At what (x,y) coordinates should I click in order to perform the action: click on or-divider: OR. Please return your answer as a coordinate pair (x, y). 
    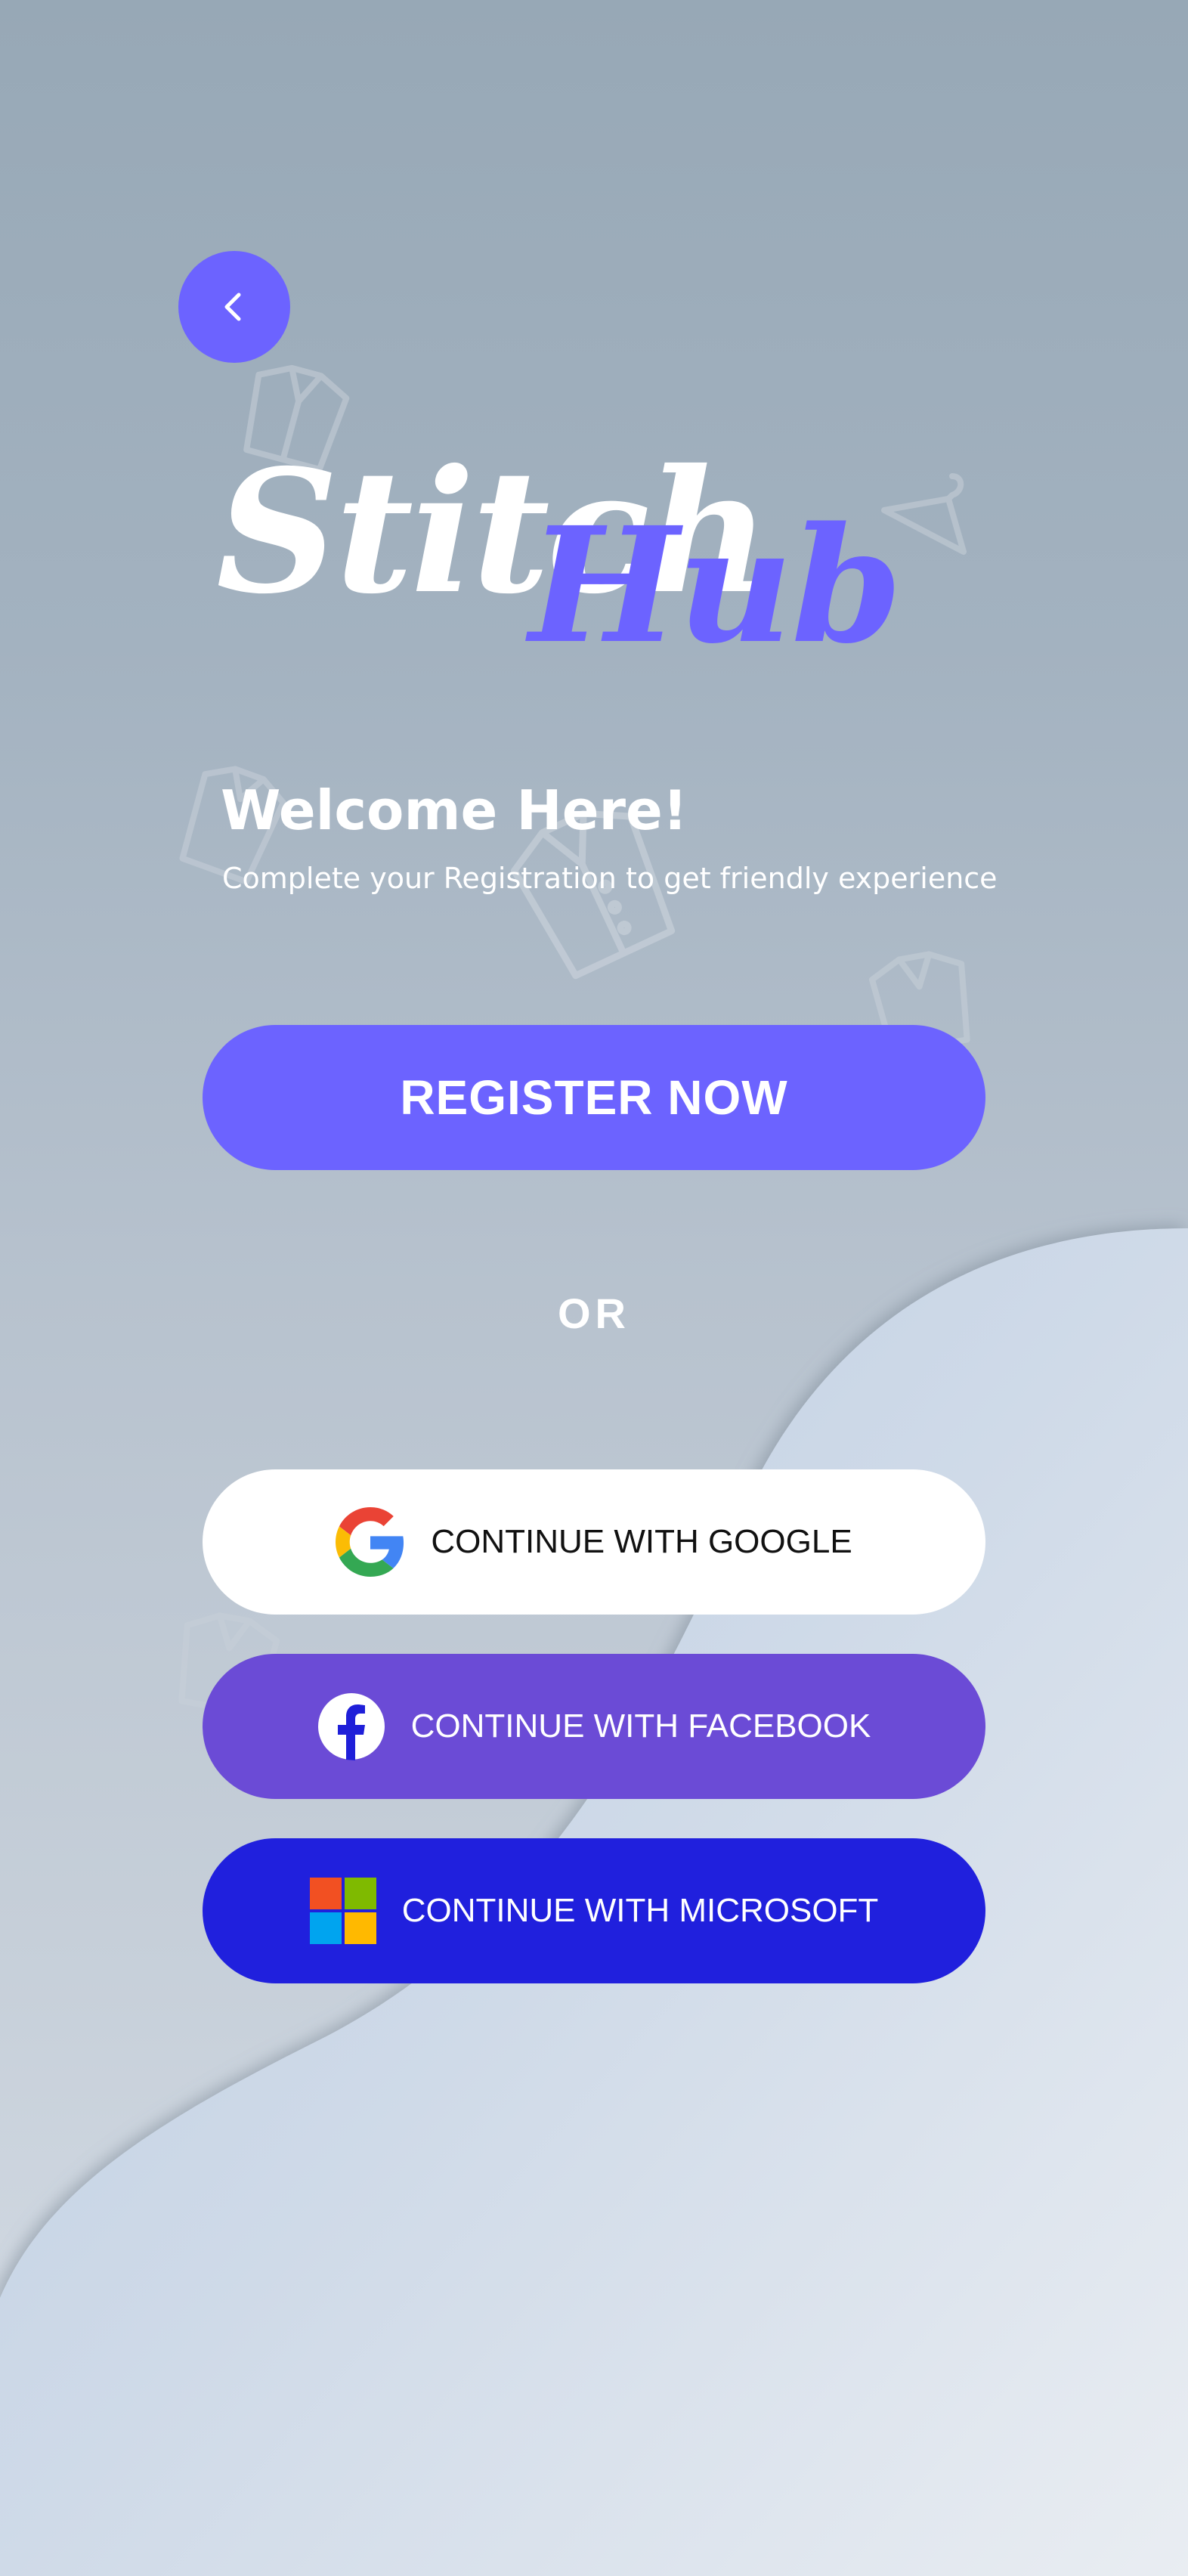
    Looking at the image, I should click on (594, 1313).